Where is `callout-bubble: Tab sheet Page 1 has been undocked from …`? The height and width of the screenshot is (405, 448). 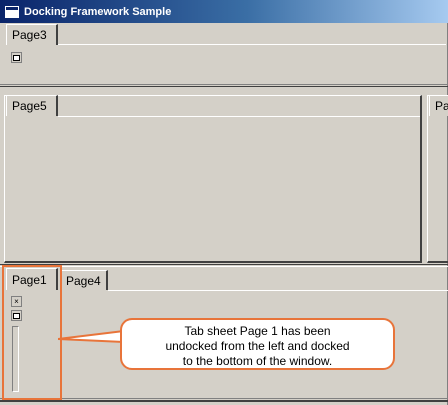
callout-bubble: Tab sheet Page 1 has been undocked from … is located at coordinates (257, 344).